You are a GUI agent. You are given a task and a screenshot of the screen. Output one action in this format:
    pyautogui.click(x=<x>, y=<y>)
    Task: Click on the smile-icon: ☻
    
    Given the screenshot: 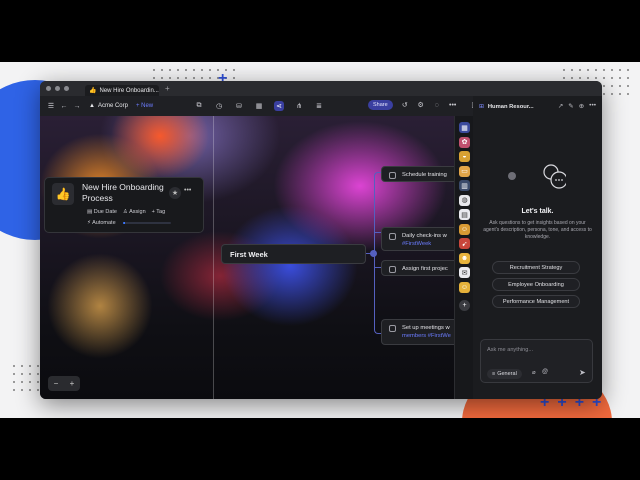 What is the action you would take?
    pyautogui.click(x=464, y=258)
    